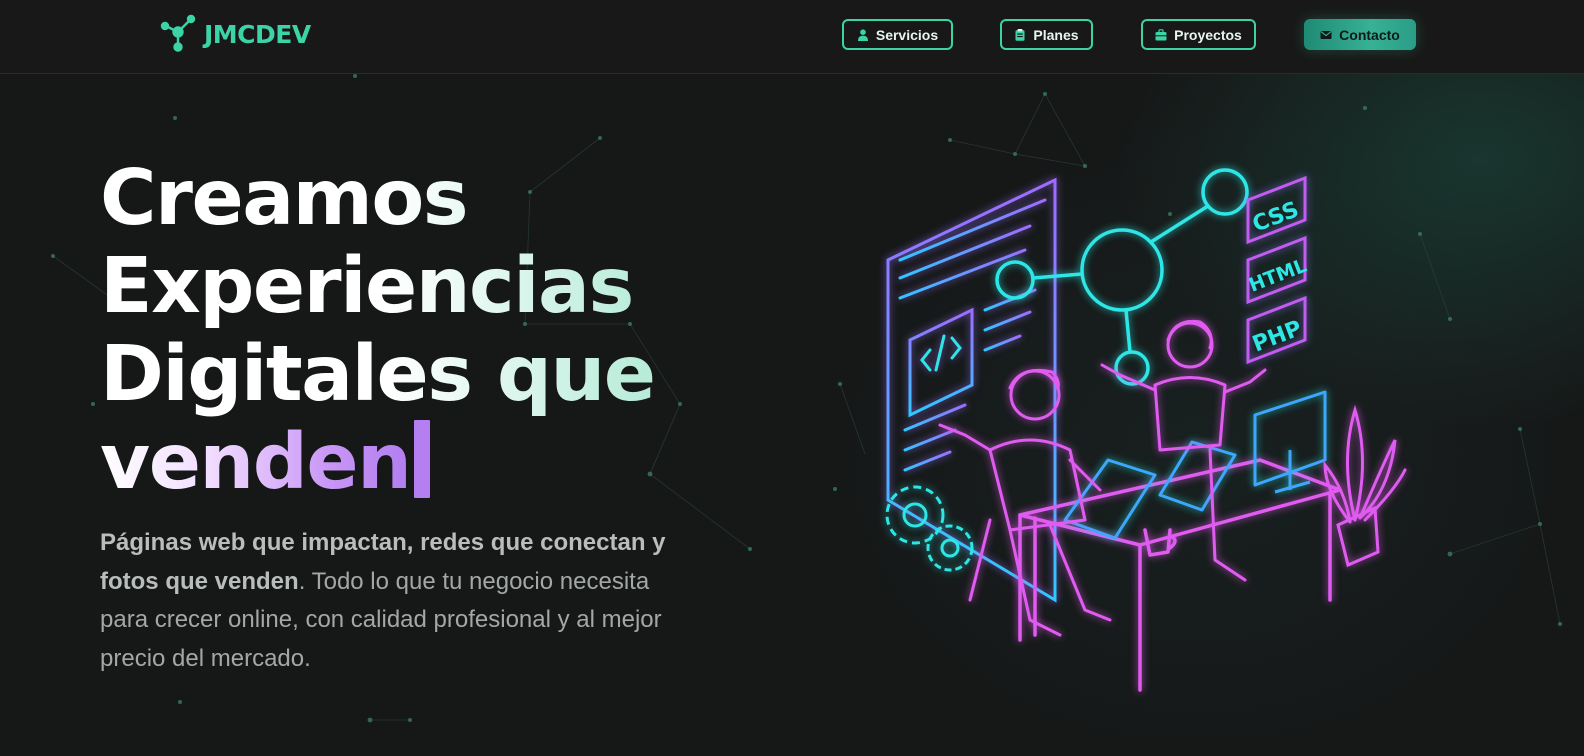  I want to click on clipboard-icon, so click(1020, 34).